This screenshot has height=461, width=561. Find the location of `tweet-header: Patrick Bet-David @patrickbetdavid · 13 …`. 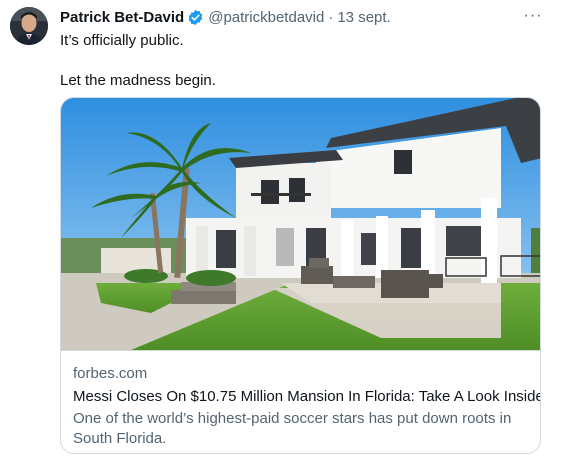

tweet-header: Patrick Bet-David @patrickbetdavid · 13 … is located at coordinates (225, 17).